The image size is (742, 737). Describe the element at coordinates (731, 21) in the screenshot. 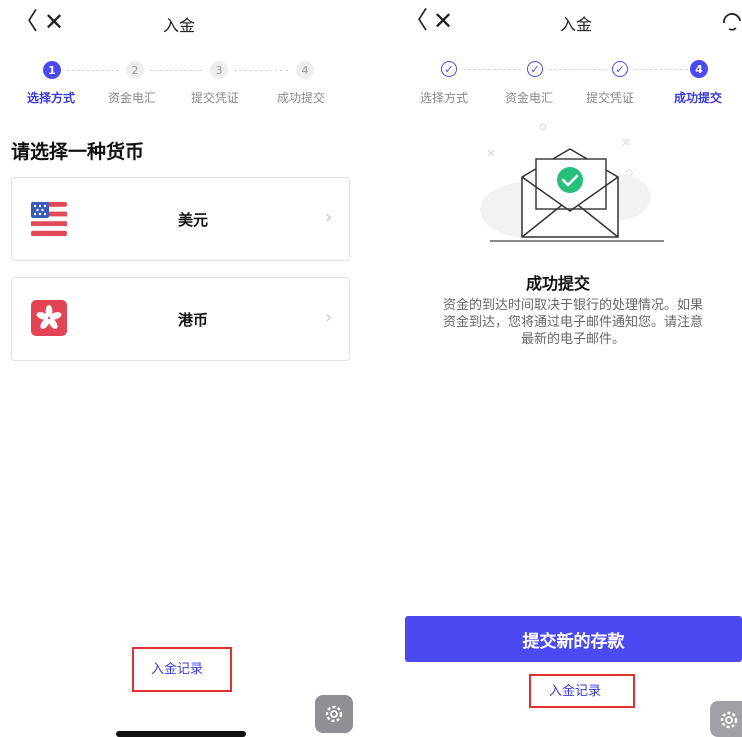

I see `customer-service-icon` at that location.